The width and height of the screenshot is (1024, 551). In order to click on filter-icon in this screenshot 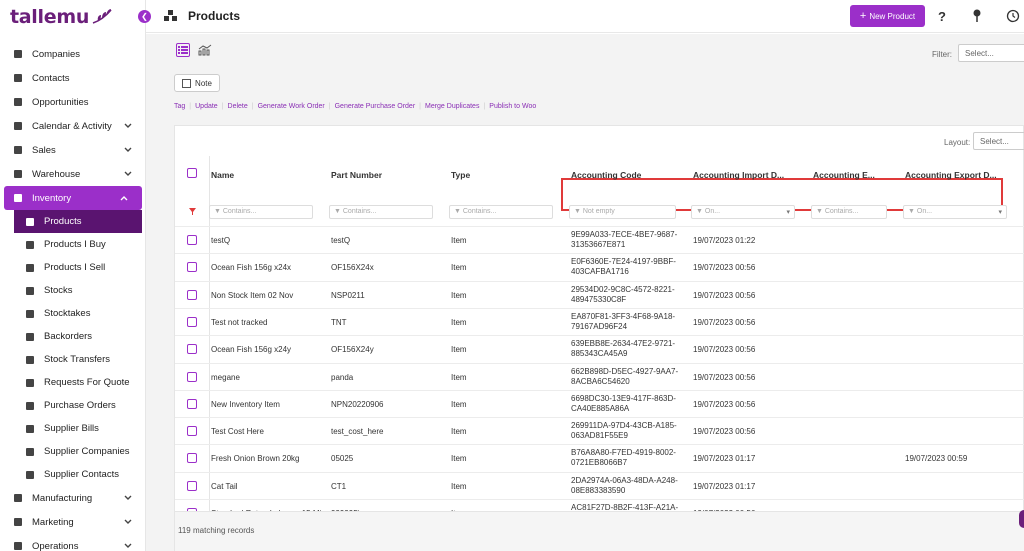, I will do `click(192, 212)`.